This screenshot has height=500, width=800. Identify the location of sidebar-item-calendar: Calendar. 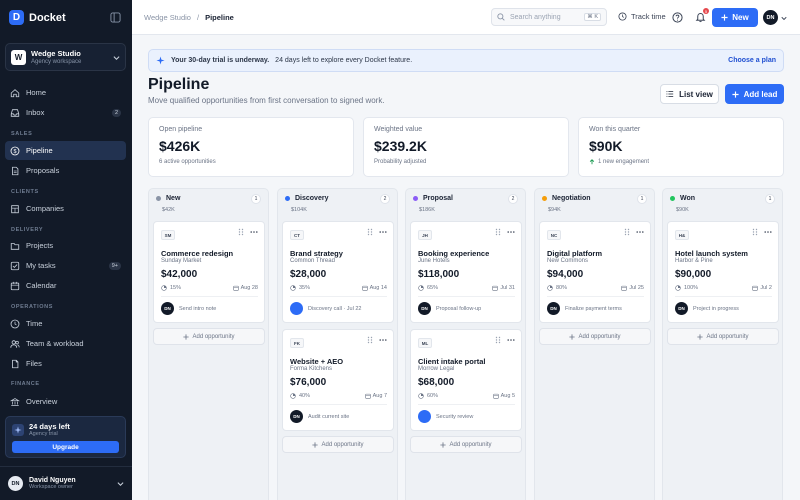
(65, 285).